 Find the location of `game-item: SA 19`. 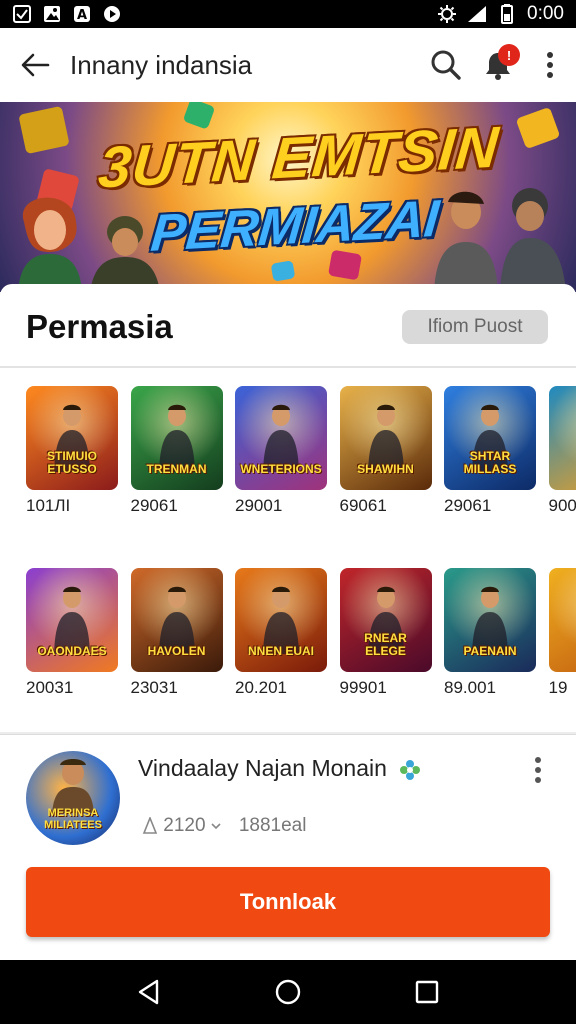

game-item: SA 19 is located at coordinates (562, 634).